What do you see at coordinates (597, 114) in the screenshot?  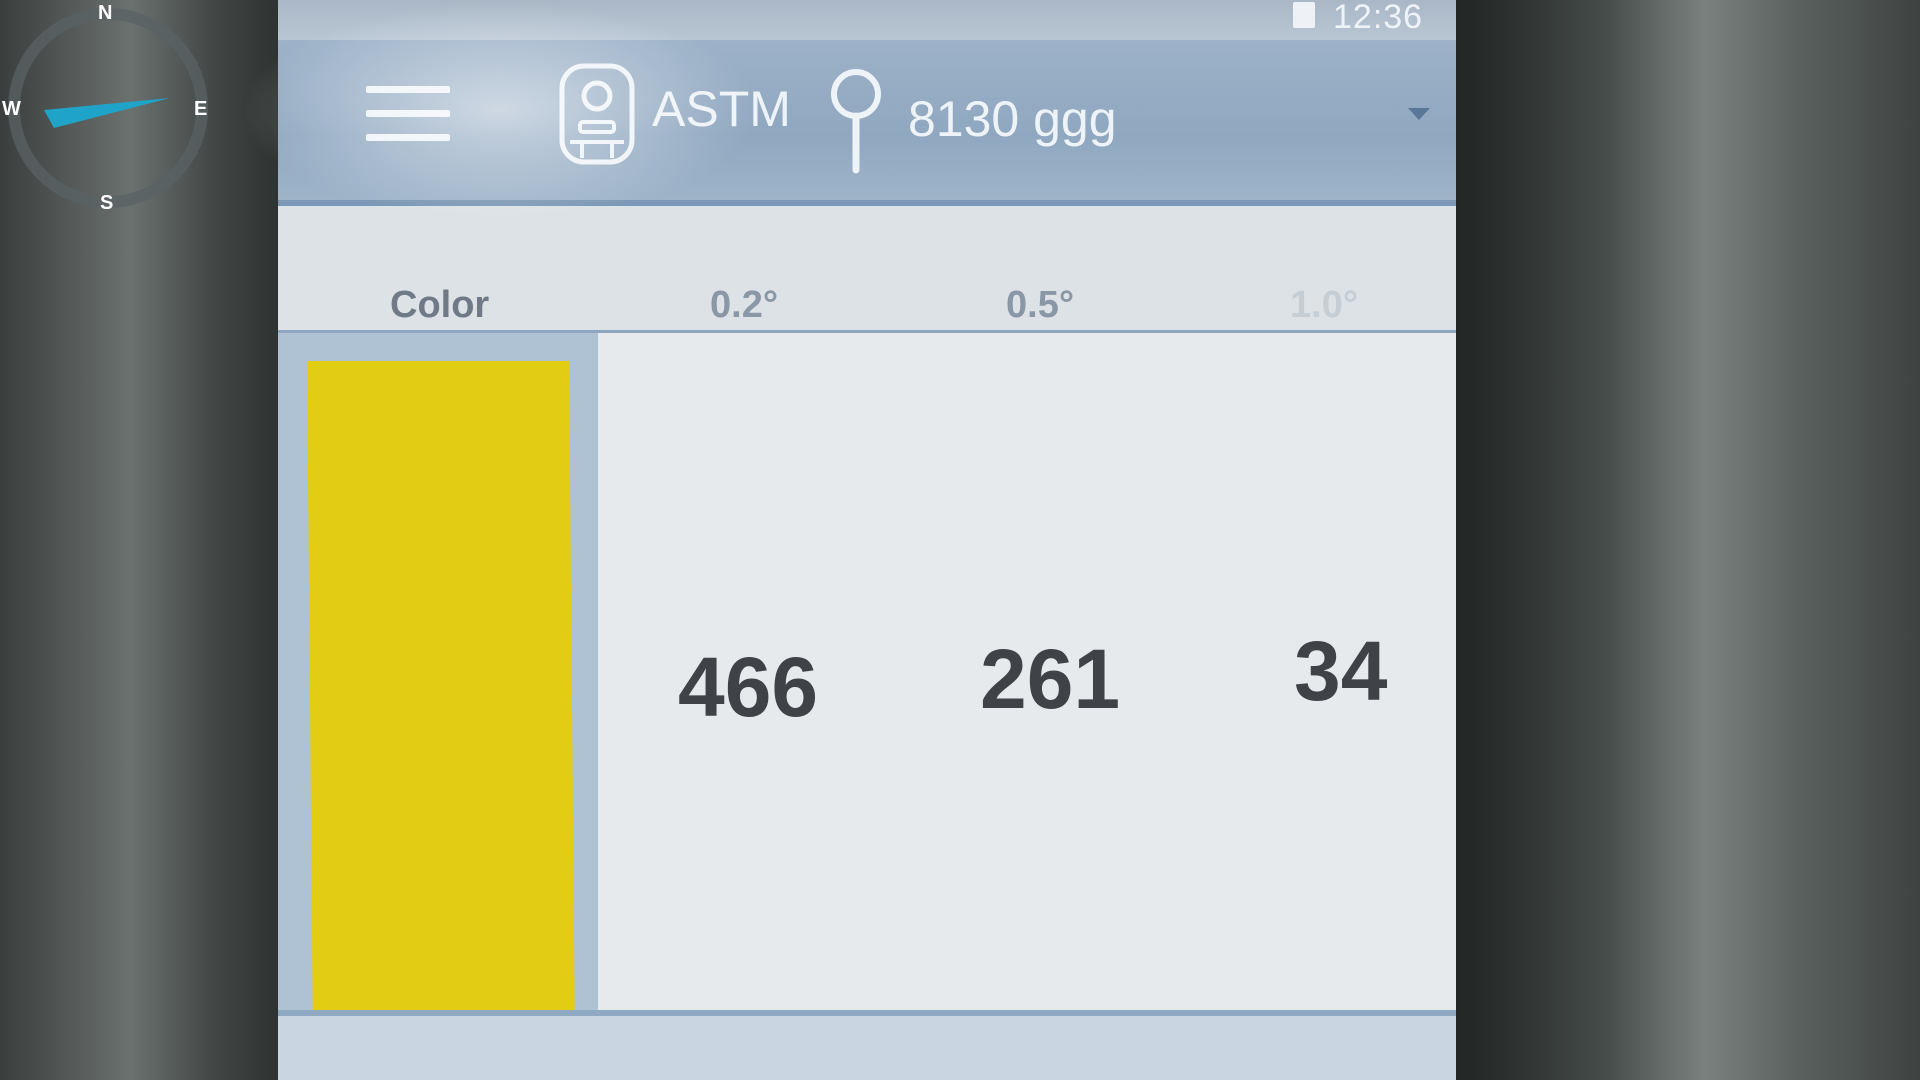 I see `retroreflectometer-icon` at bounding box center [597, 114].